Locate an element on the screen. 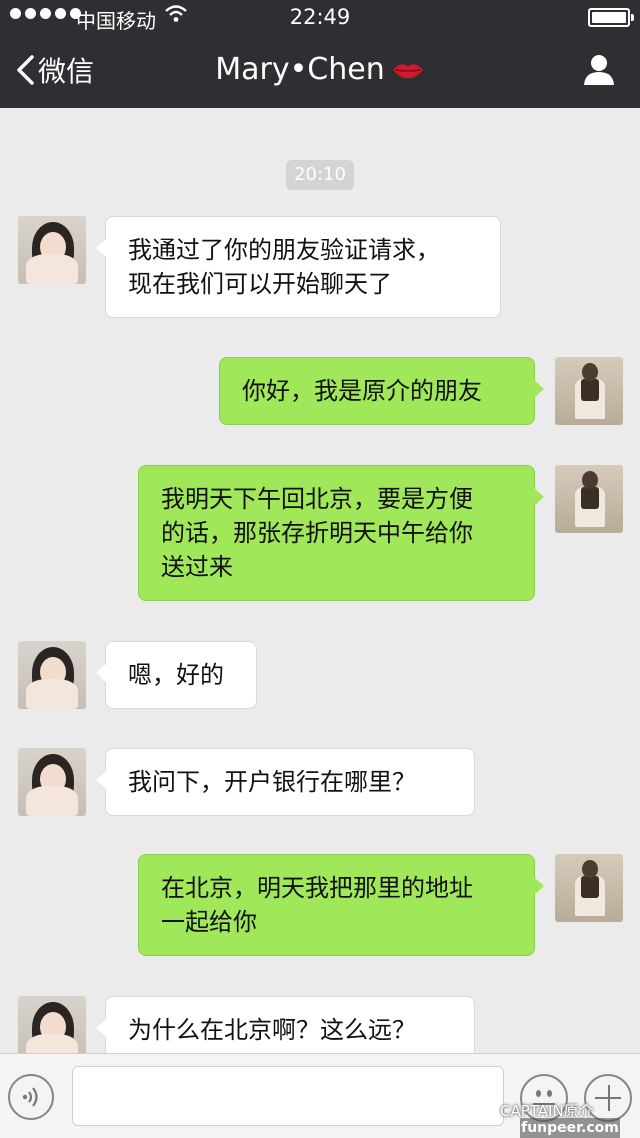 The image size is (640, 1138). message-line: 我明天下午回北京，要是方便 is located at coordinates (317, 499).